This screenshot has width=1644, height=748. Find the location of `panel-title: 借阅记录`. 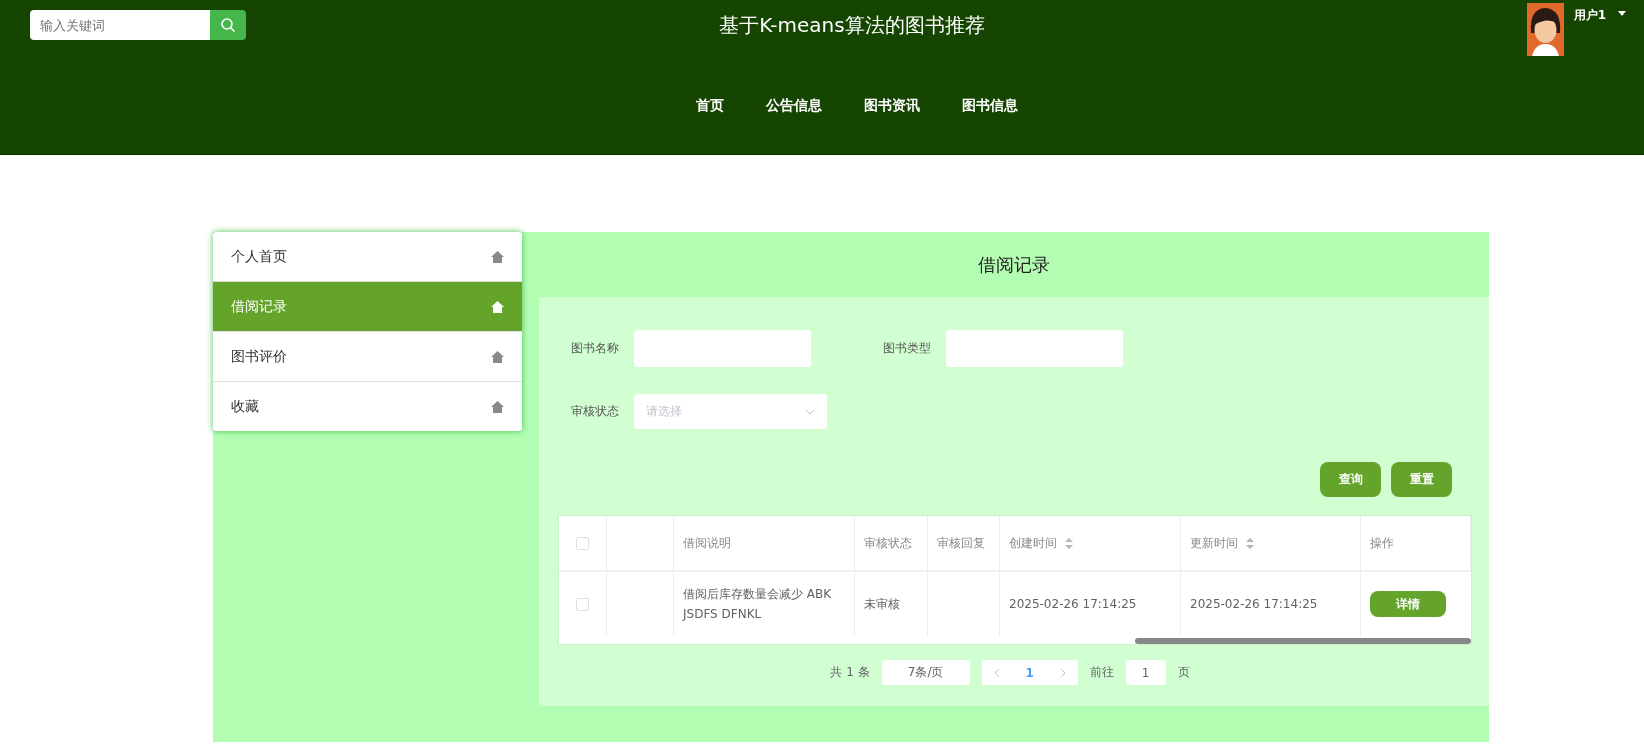

panel-title: 借阅记录 is located at coordinates (1014, 264).